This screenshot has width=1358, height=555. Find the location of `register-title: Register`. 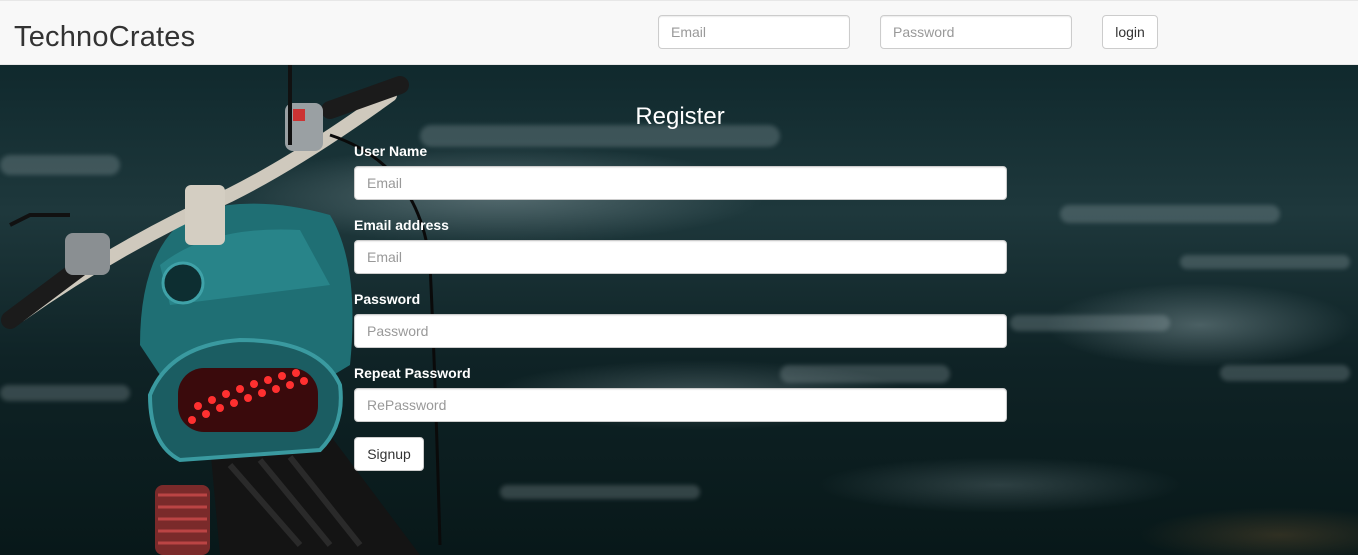

register-title: Register is located at coordinates (680, 116).